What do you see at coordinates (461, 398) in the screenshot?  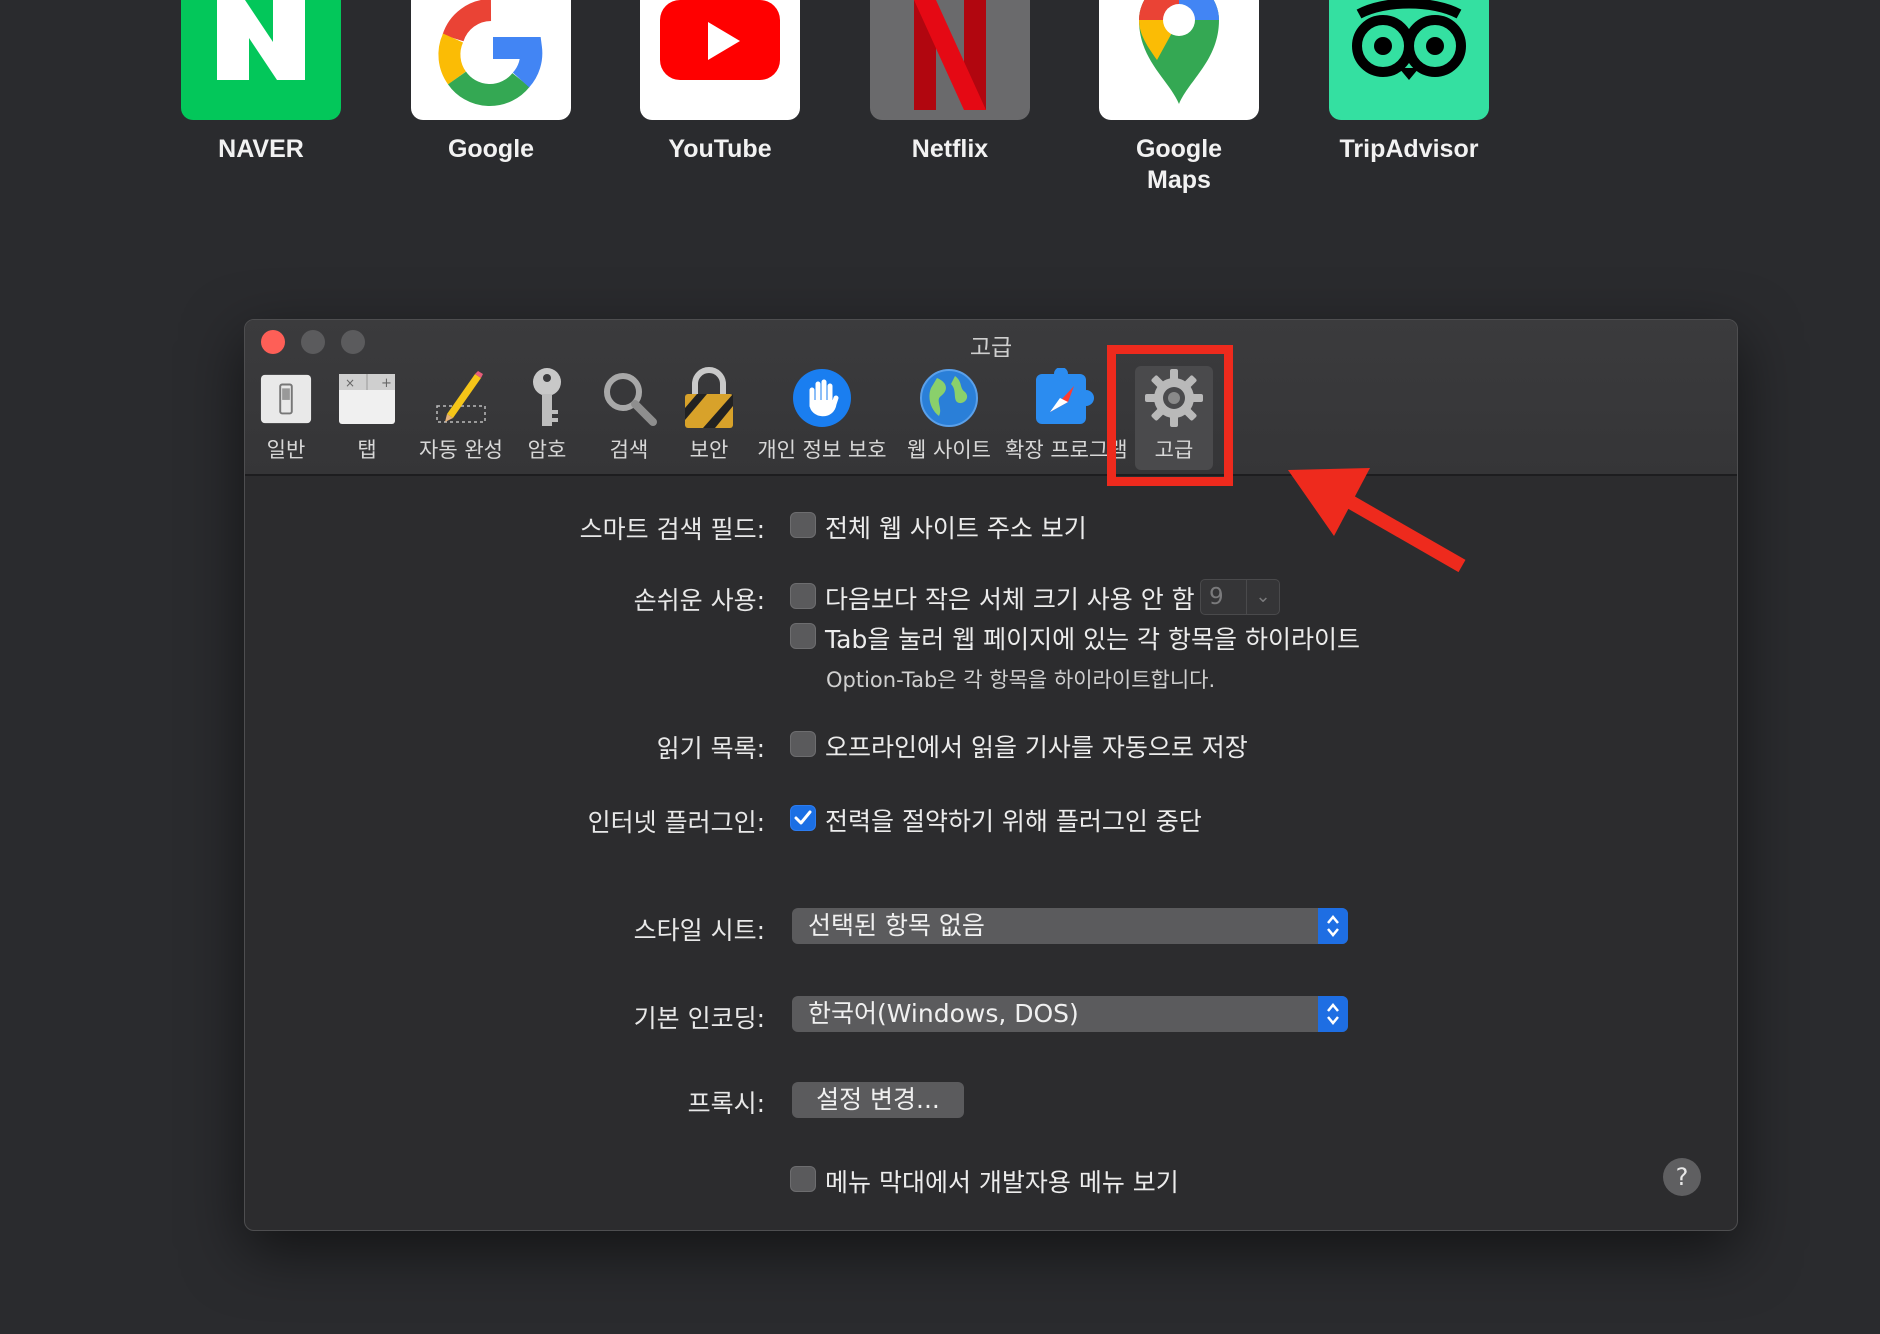 I see `pencil-icon` at bounding box center [461, 398].